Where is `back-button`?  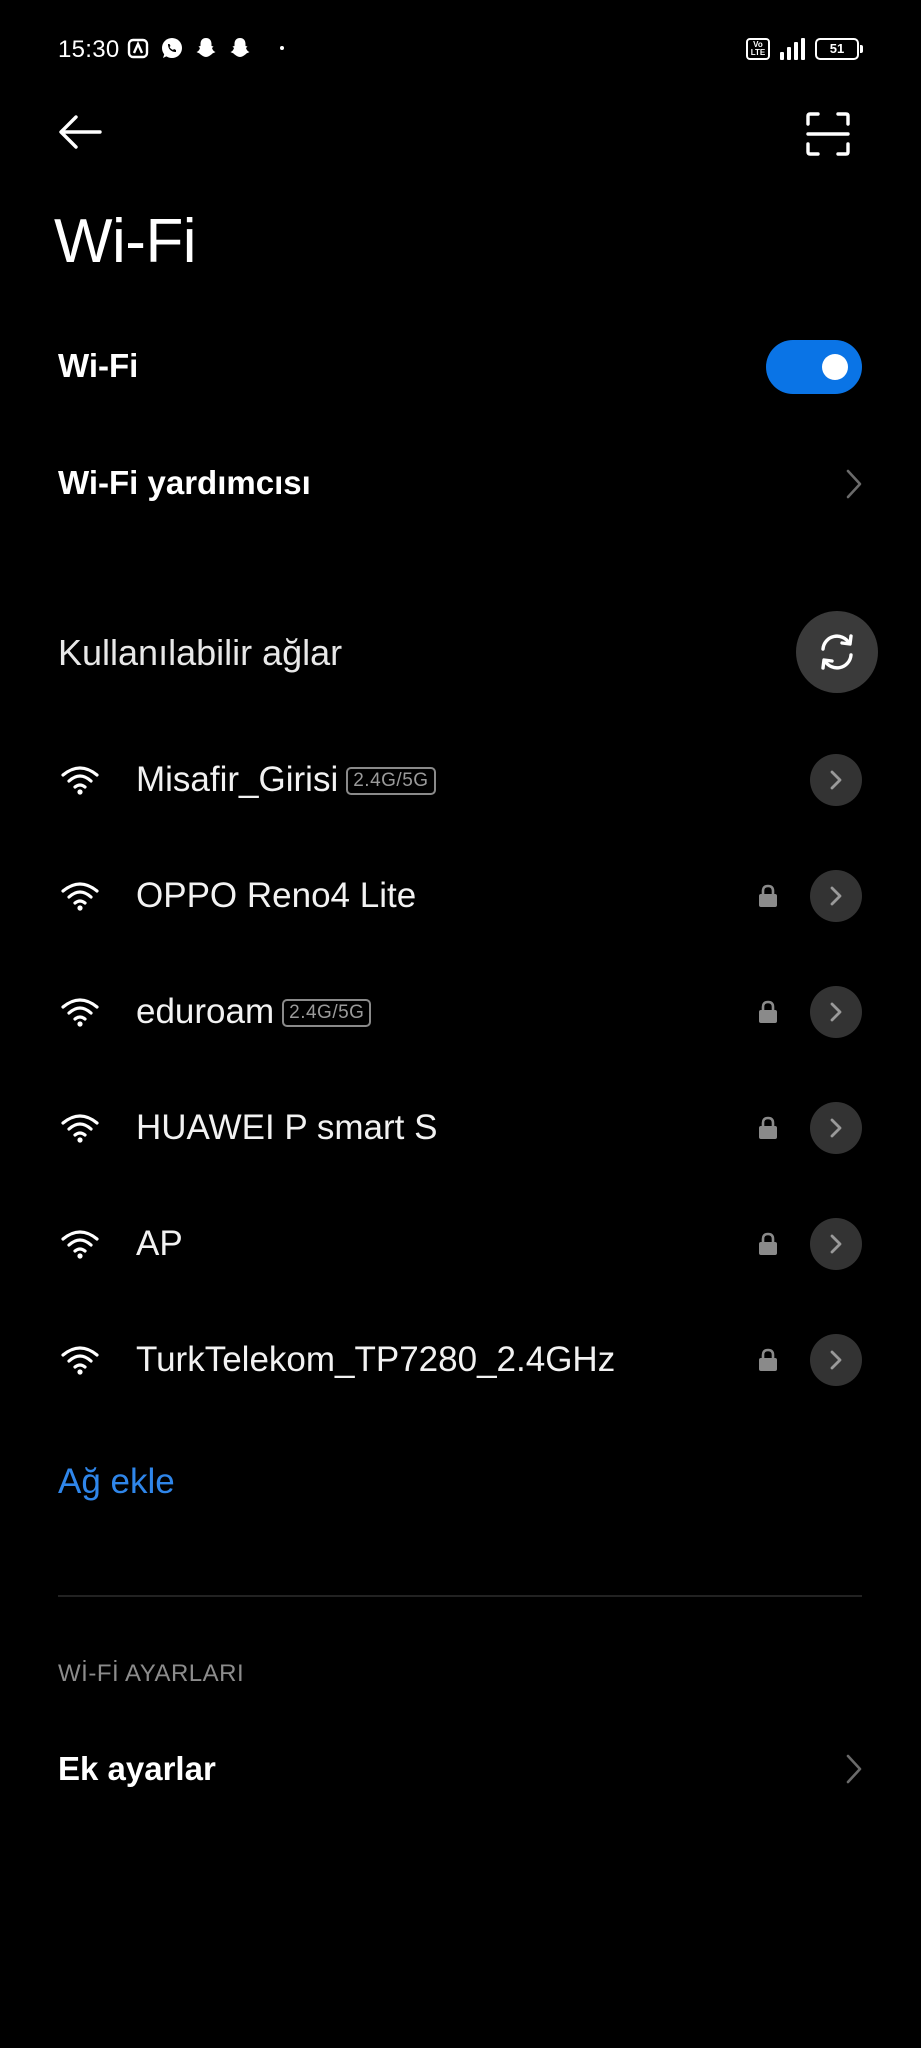
back-button is located at coordinates (86, 136).